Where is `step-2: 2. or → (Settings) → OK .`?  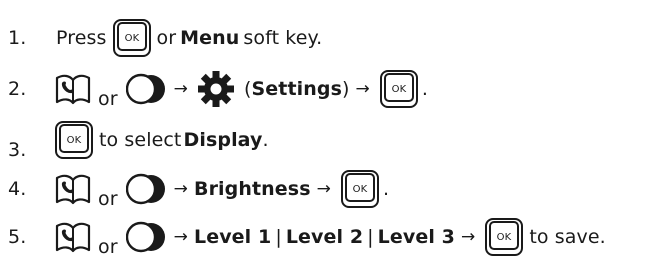
step-2: 2. or → (Settings) → OK . is located at coordinates (218, 89).